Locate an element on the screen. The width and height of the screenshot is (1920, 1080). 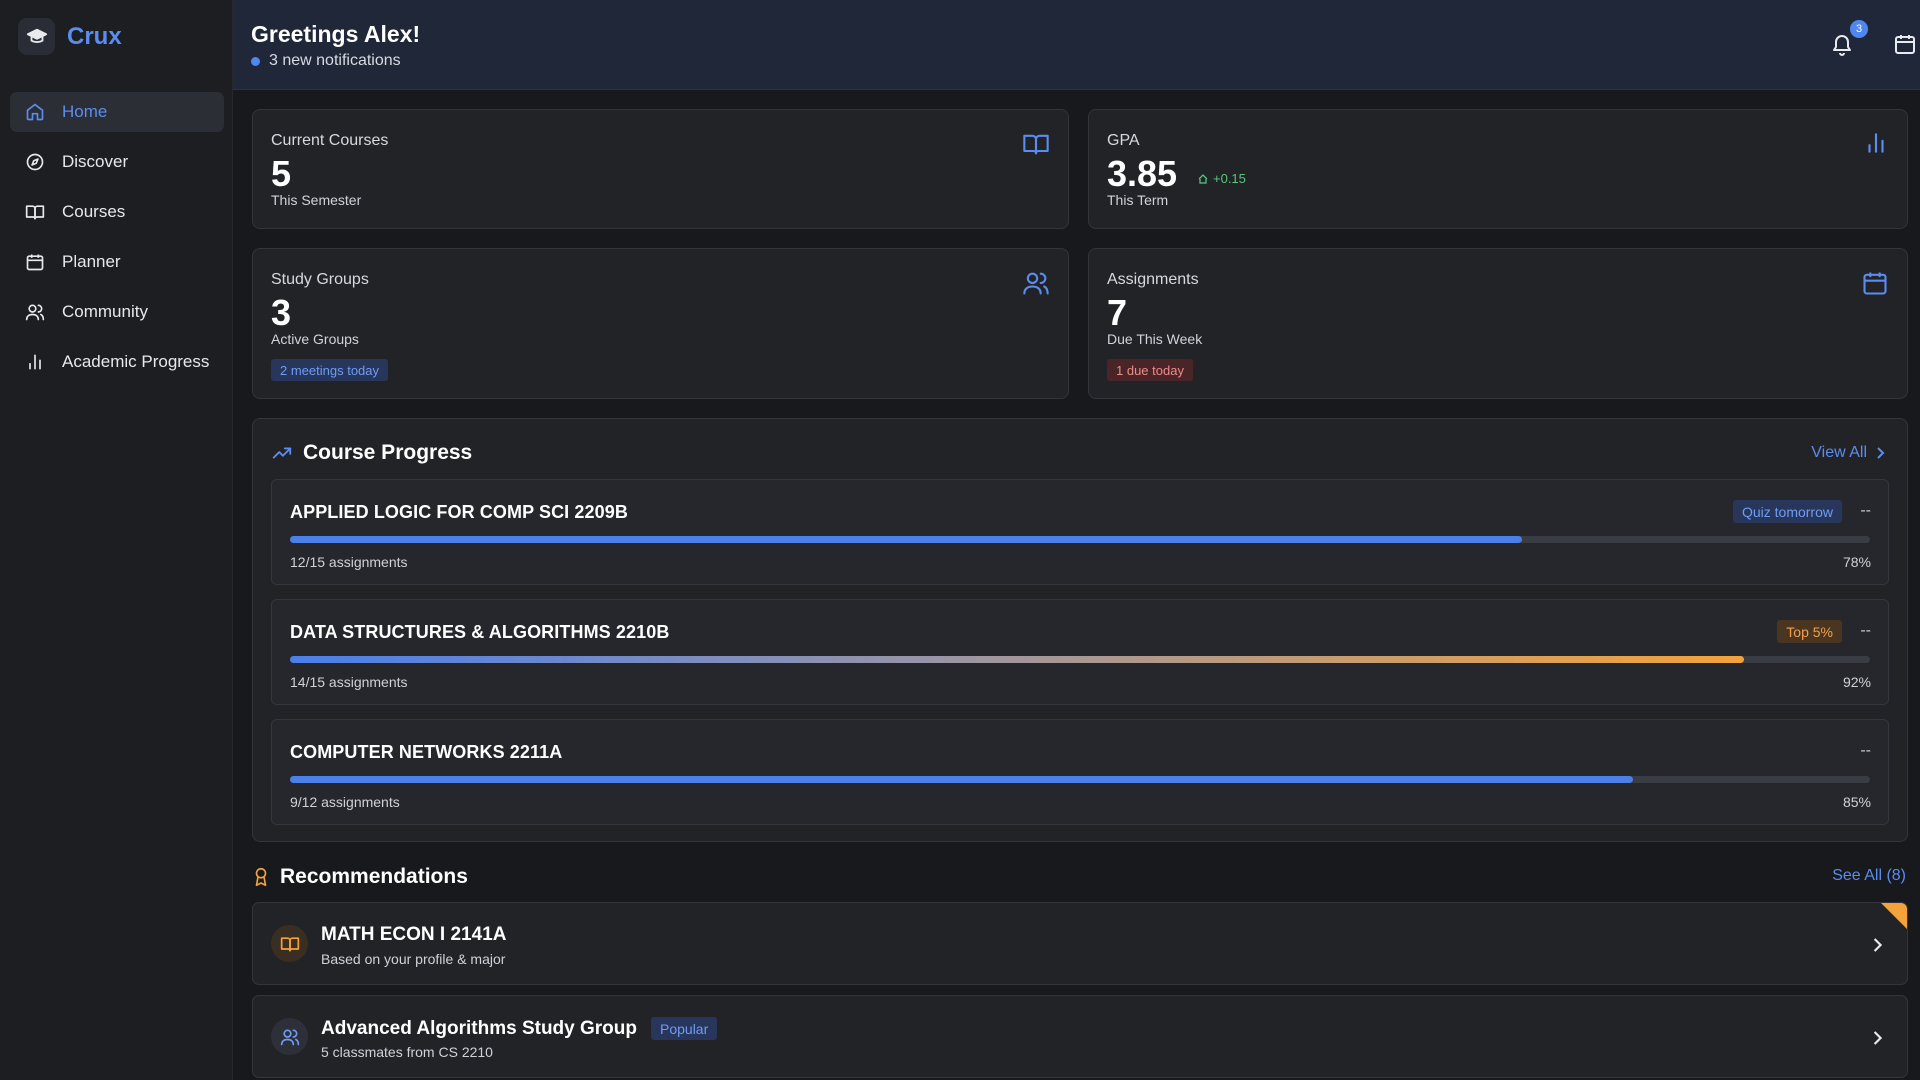
sidebar-item-label: Community is located at coordinates (105, 311).